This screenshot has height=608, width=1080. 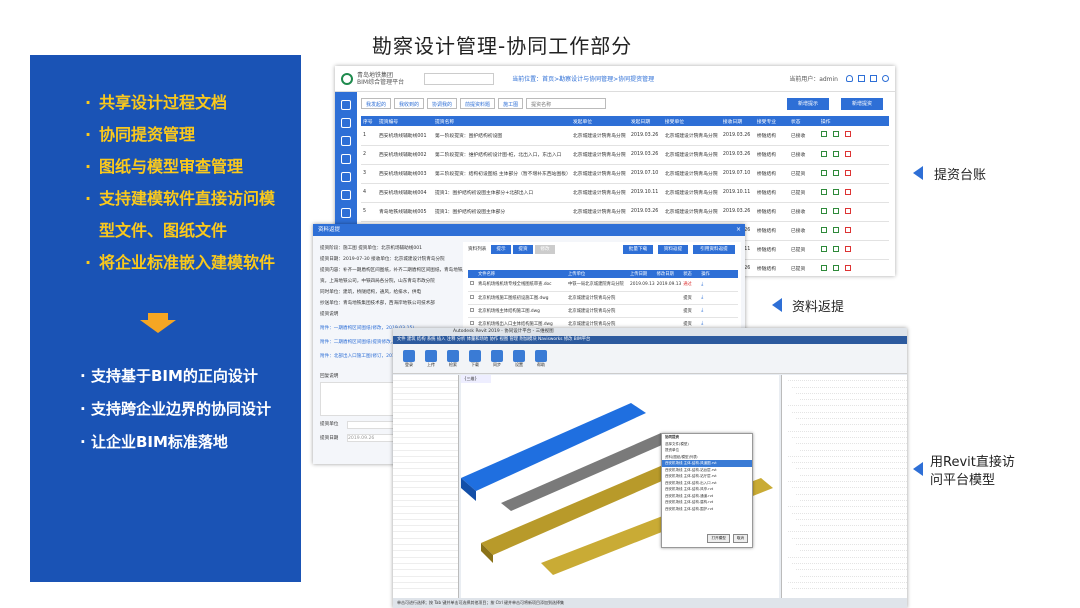 What do you see at coordinates (405, 193) in the screenshot?
I see `table-cell: 西安机场线辅助线004` at bounding box center [405, 193].